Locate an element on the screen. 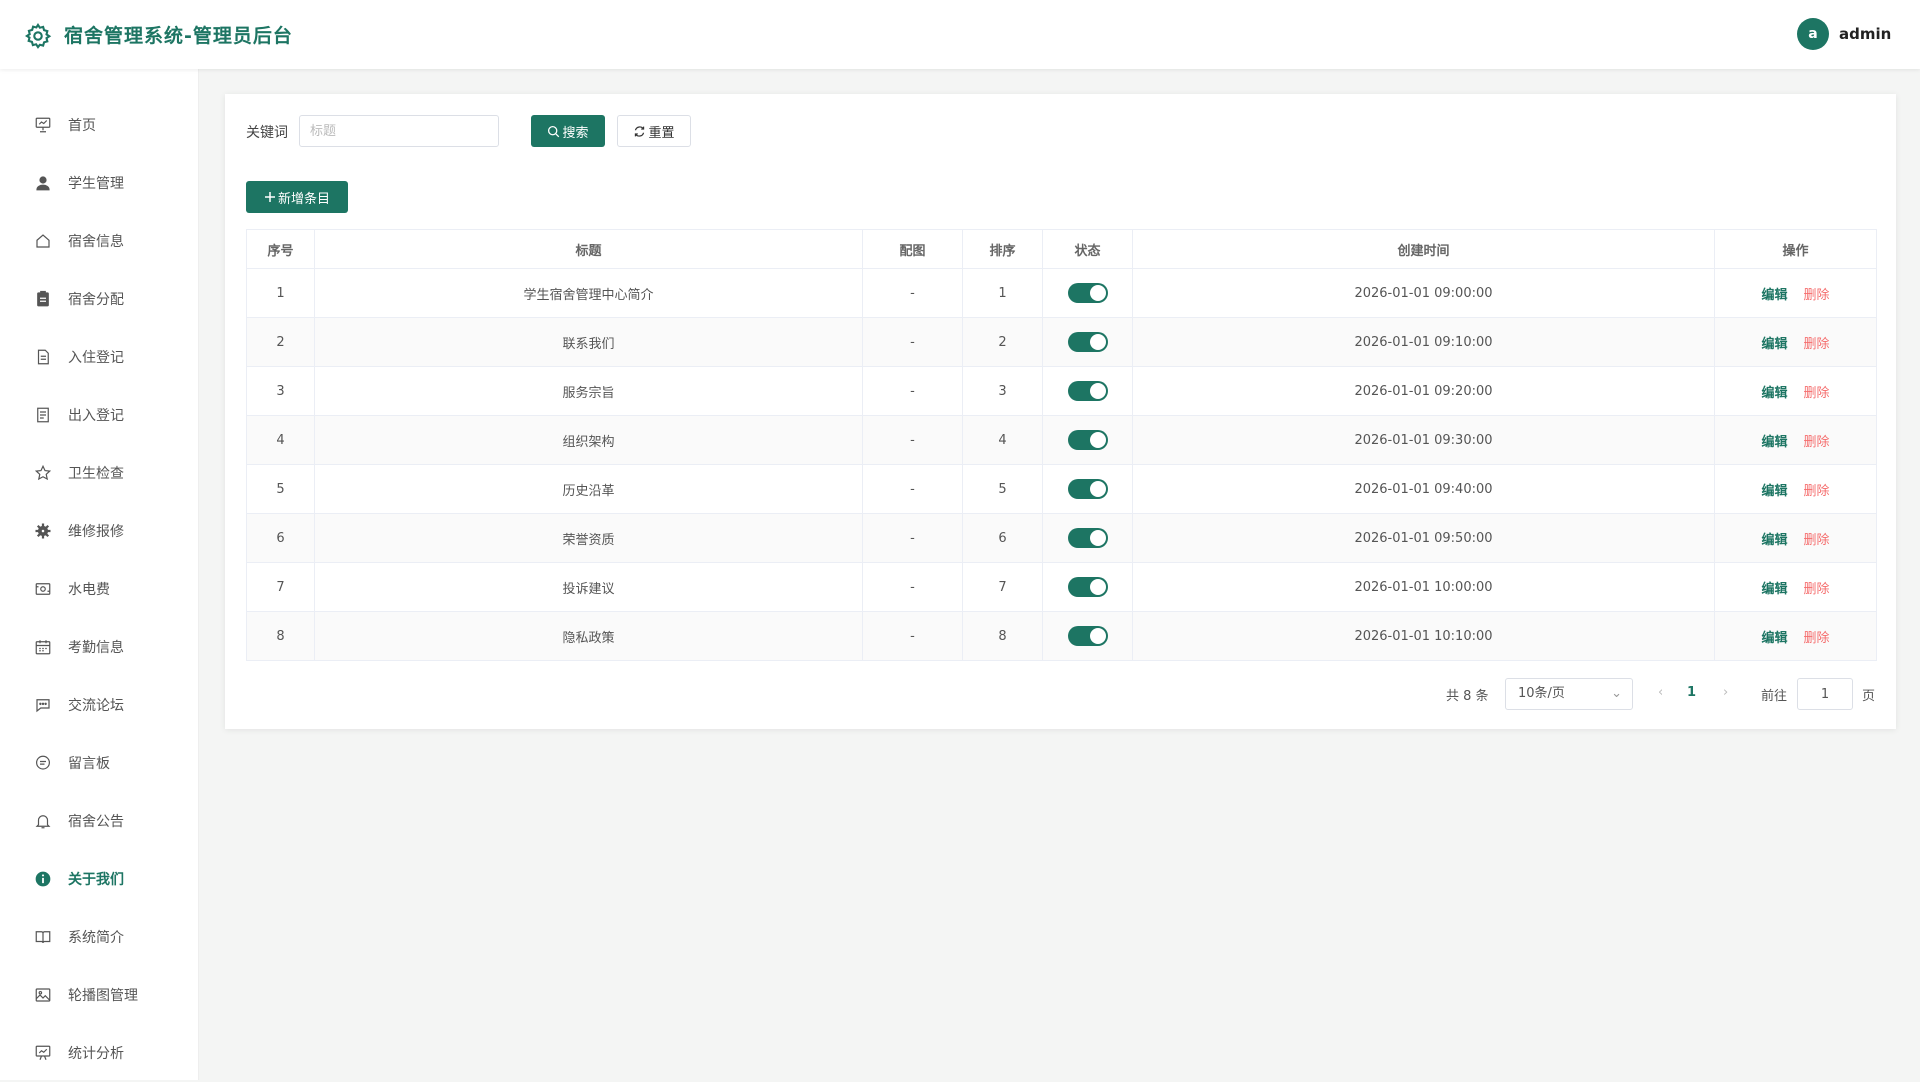 Image resolution: width=1920 pixels, height=1082 pixels. search-icon is located at coordinates (554, 131).